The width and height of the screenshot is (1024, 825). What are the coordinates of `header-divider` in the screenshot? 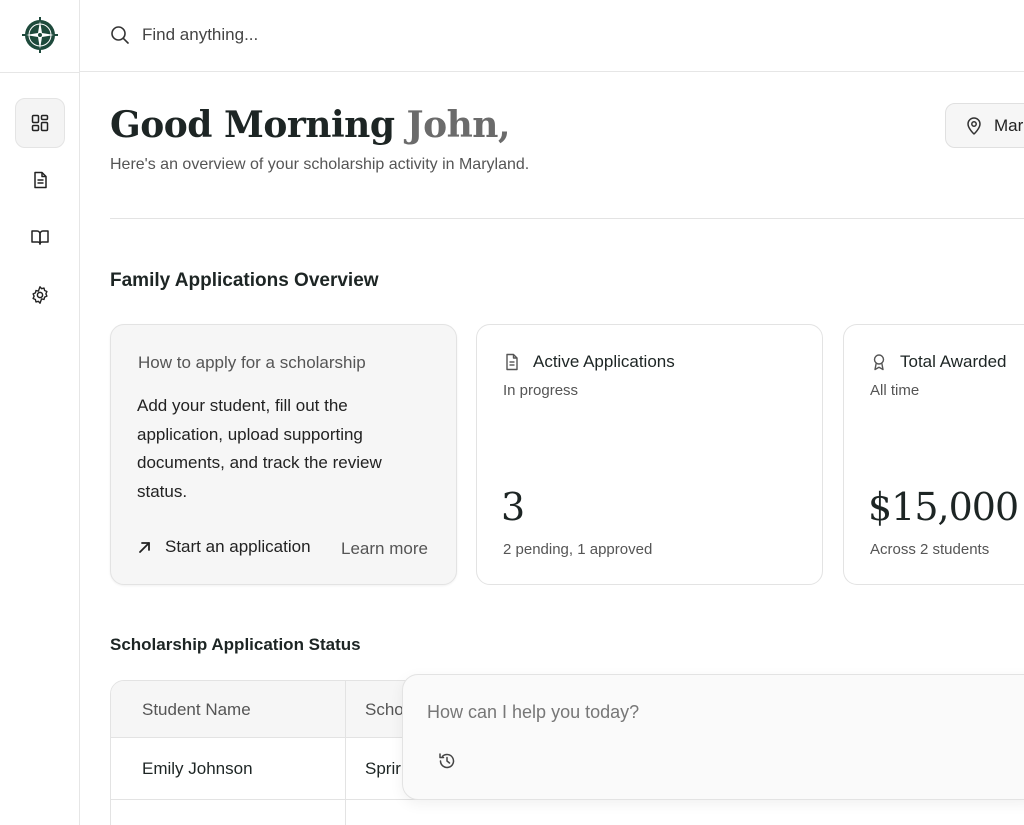 It's located at (567, 218).